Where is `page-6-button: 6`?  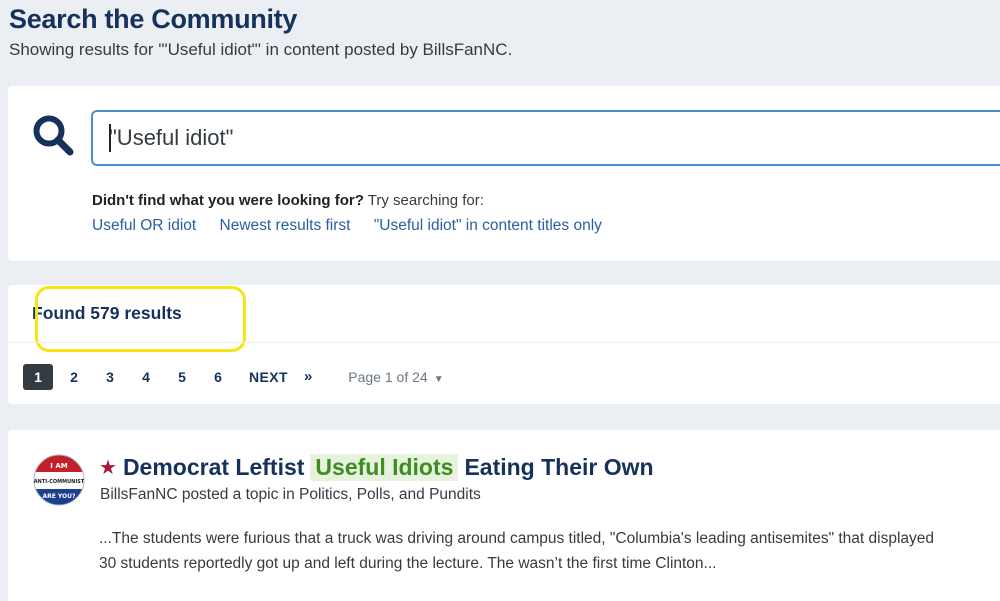 page-6-button: 6 is located at coordinates (218, 377).